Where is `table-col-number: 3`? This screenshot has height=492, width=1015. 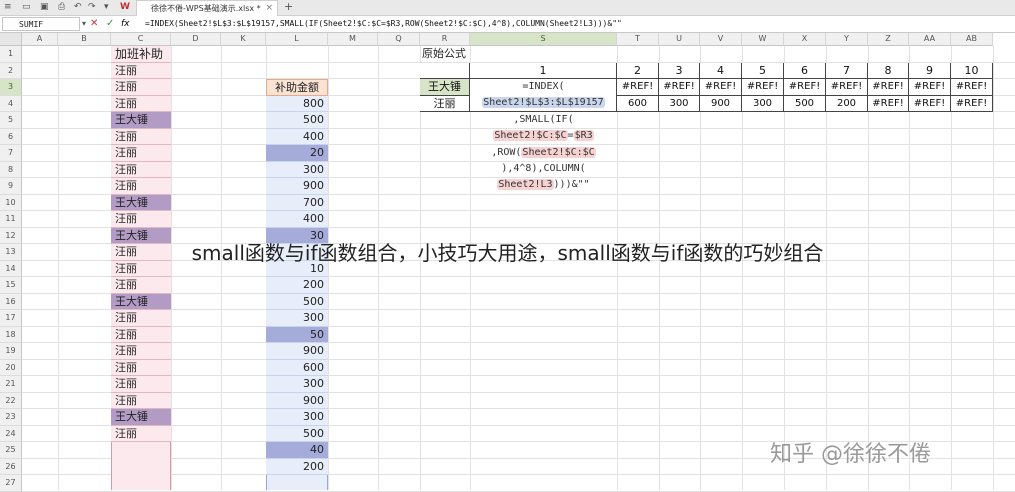 table-col-number: 3 is located at coordinates (679, 70).